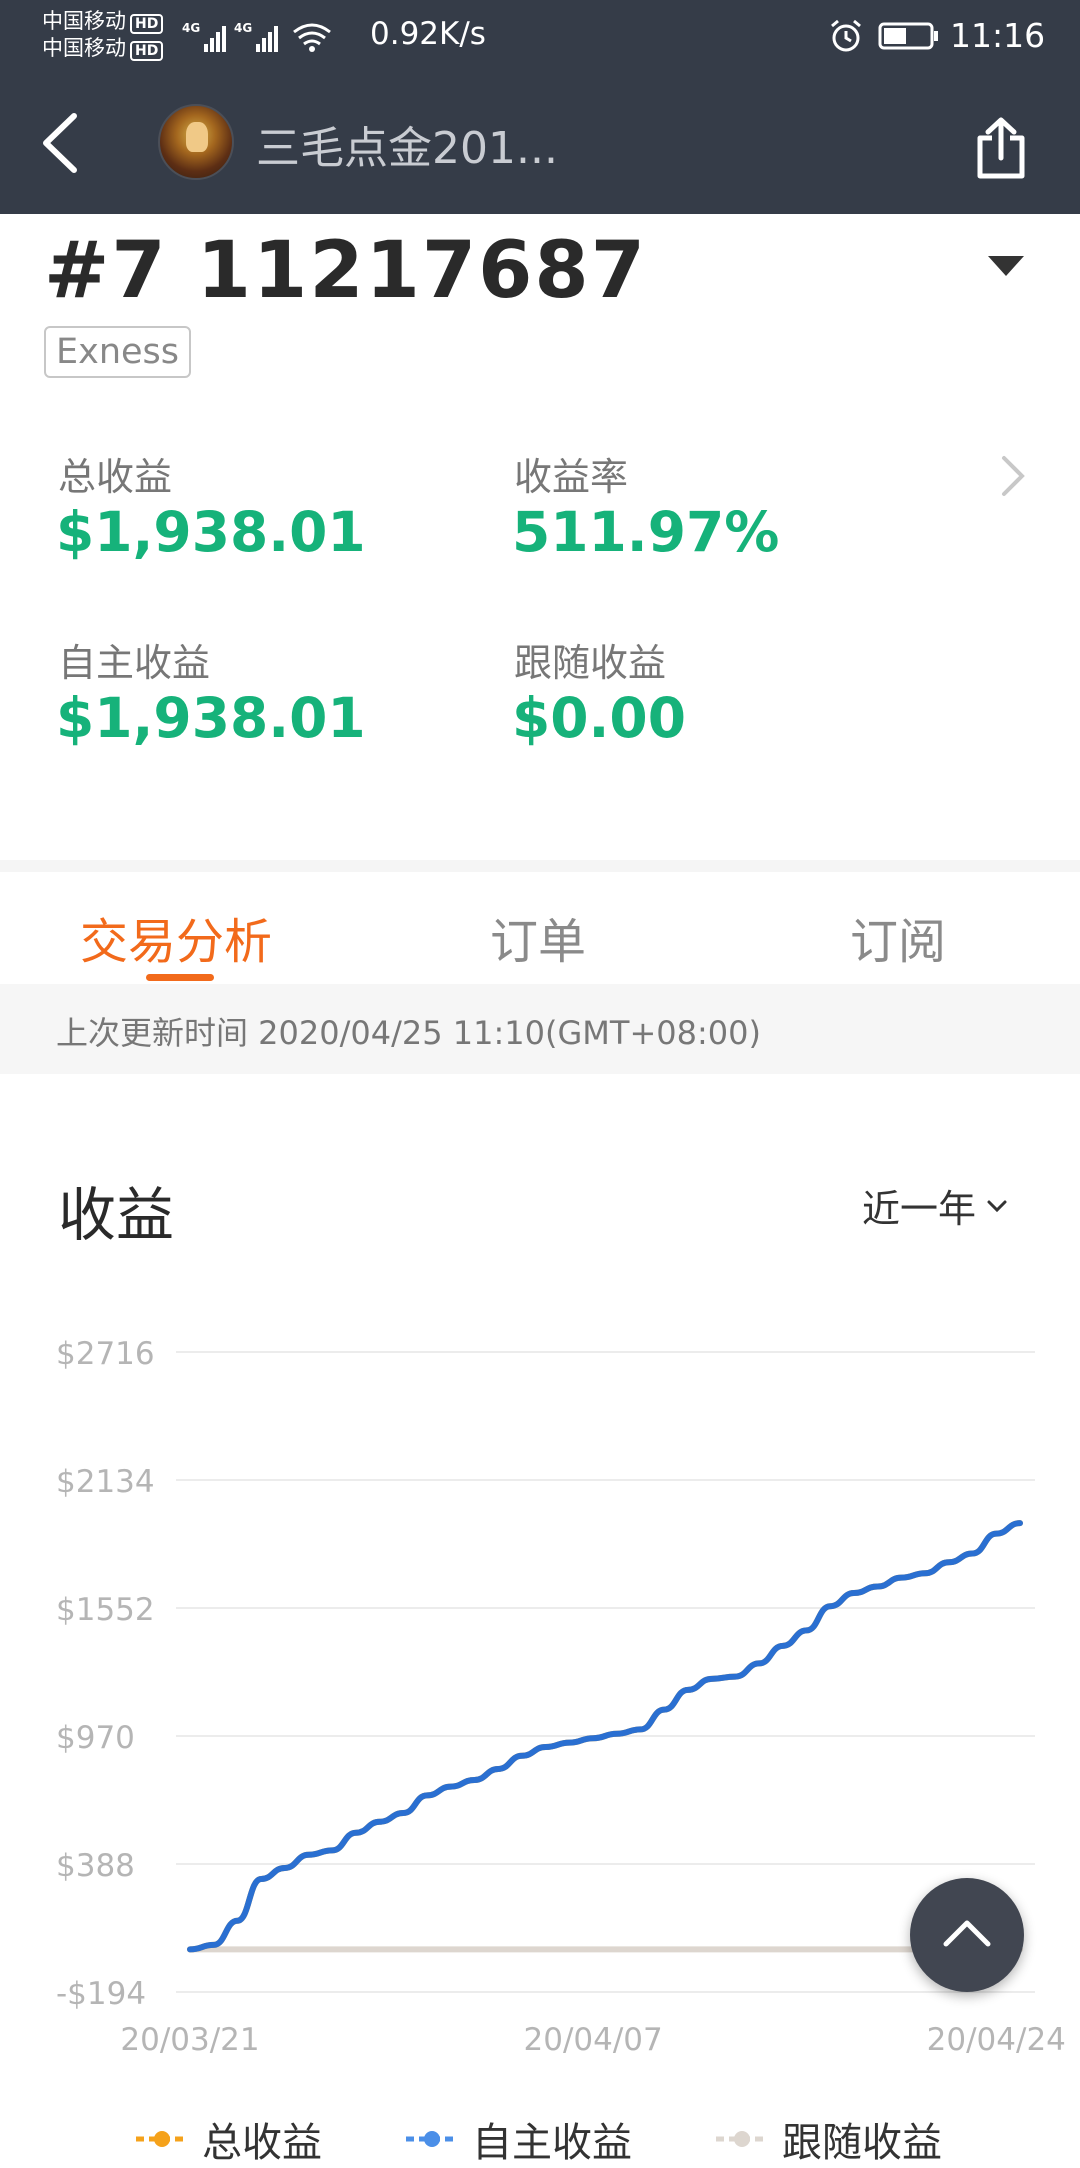 The width and height of the screenshot is (1080, 2168). Describe the element at coordinates (538, 937) in the screenshot. I see `tab-orders: 订单` at that location.